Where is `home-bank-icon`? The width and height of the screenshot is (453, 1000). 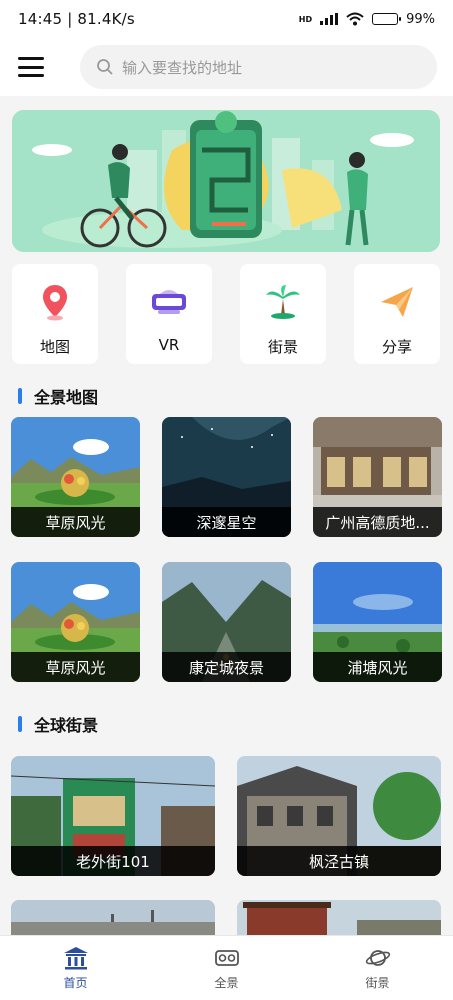 home-bank-icon is located at coordinates (75, 957).